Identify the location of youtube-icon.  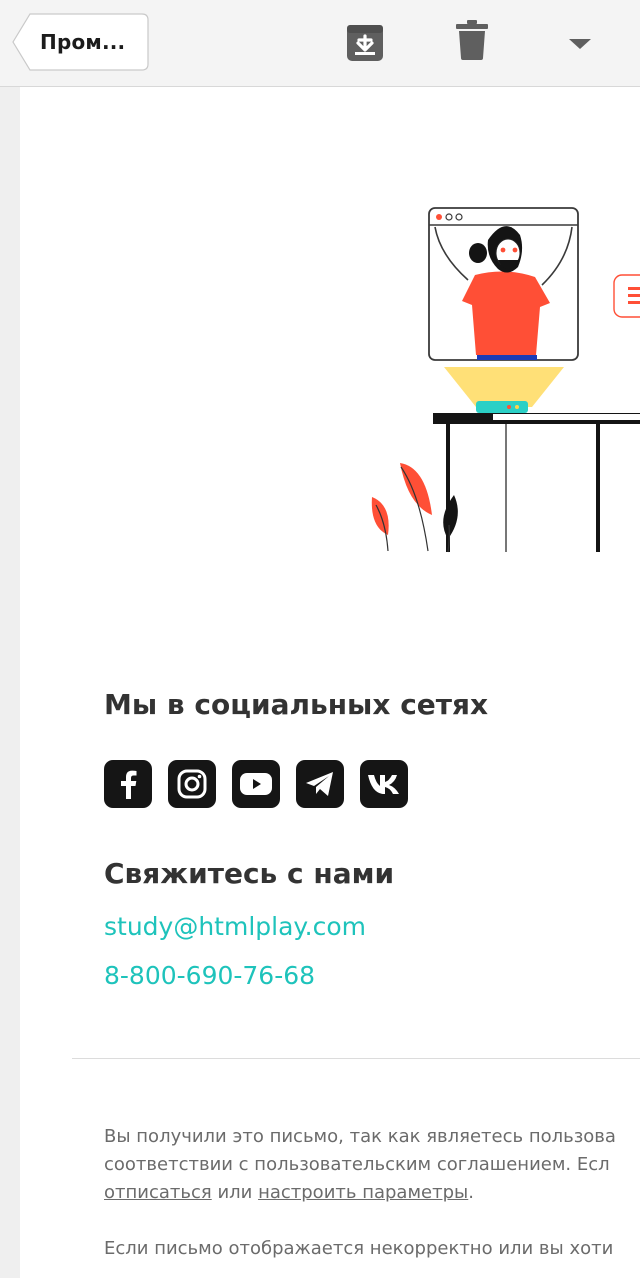
(256, 784).